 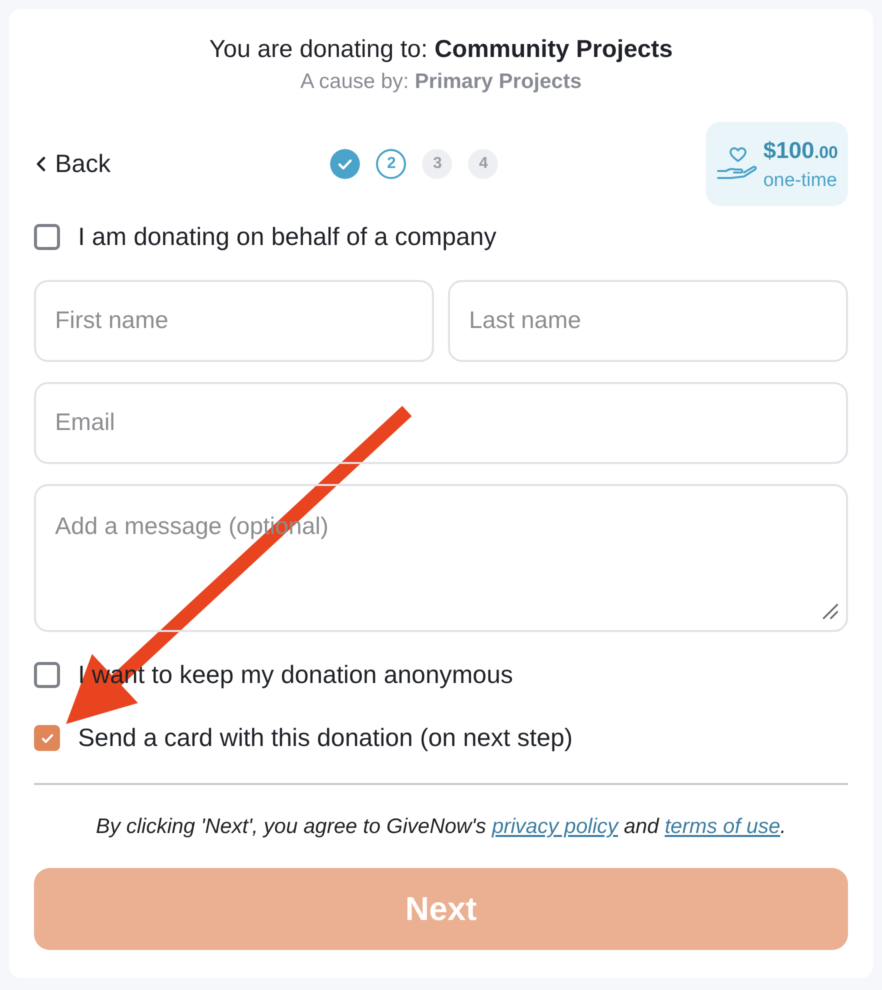 What do you see at coordinates (441, 827) in the screenshot?
I see `terms-text: By clicking 'Next', you agree to GiveNow's privacy policy and terms of use.` at bounding box center [441, 827].